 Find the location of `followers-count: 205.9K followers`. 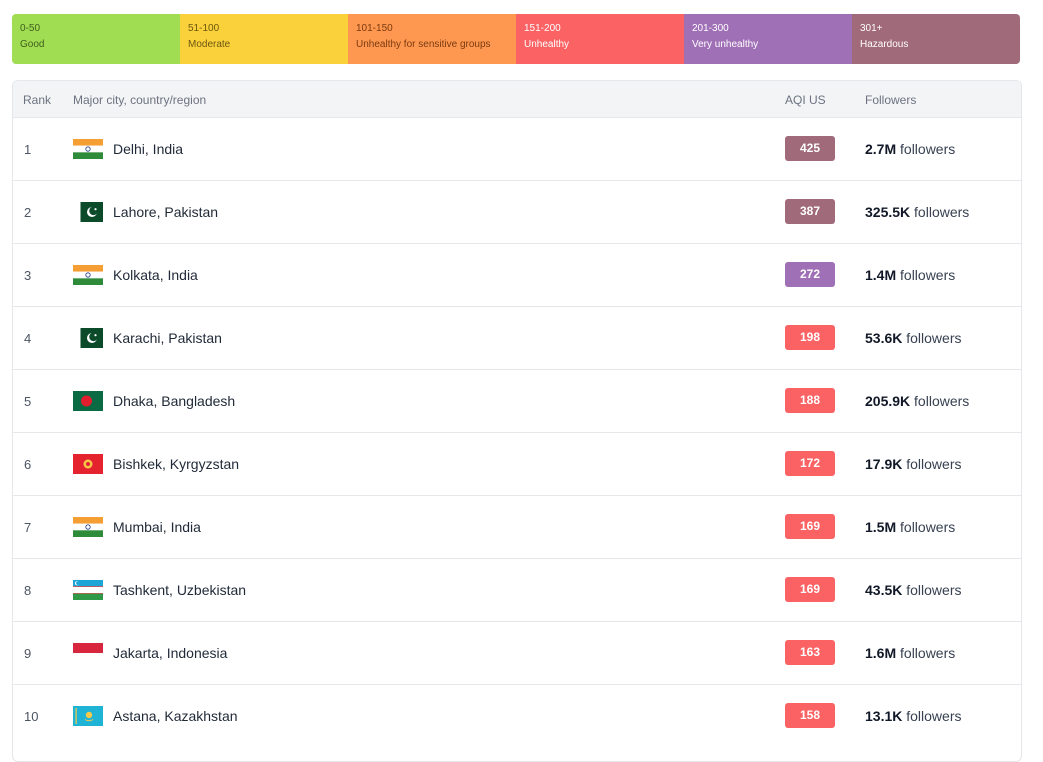

followers-count: 205.9K followers is located at coordinates (917, 401).